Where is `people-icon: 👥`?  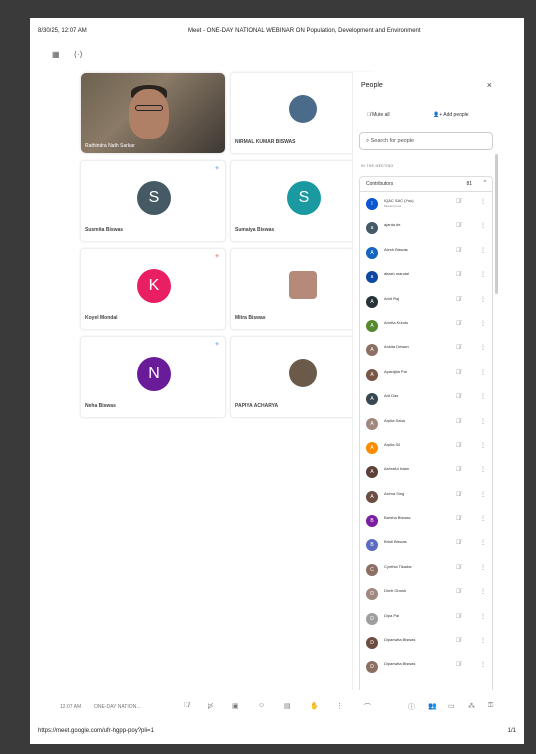
people-icon: 👥 is located at coordinates (432, 706).